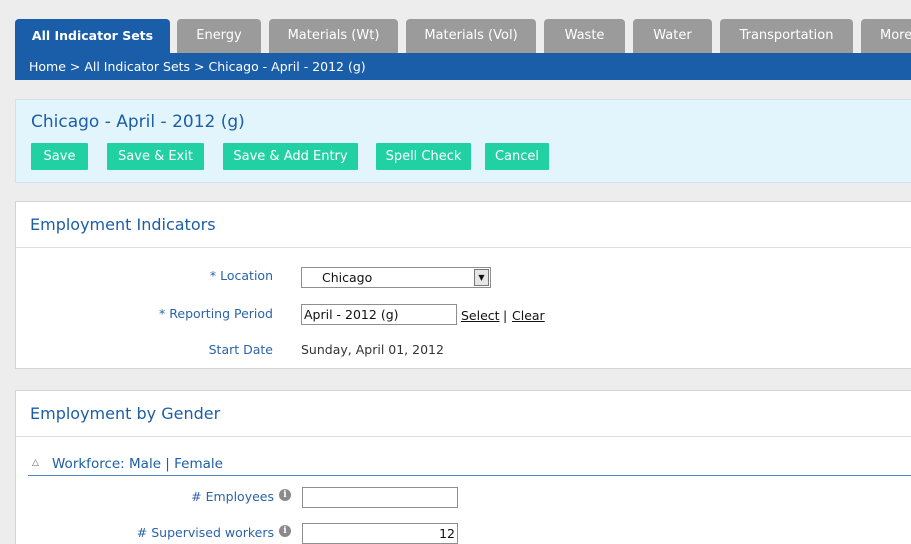 The width and height of the screenshot is (911, 544). What do you see at coordinates (92, 36) in the screenshot?
I see `tab-all-indicator-sets: All Indicator Sets` at bounding box center [92, 36].